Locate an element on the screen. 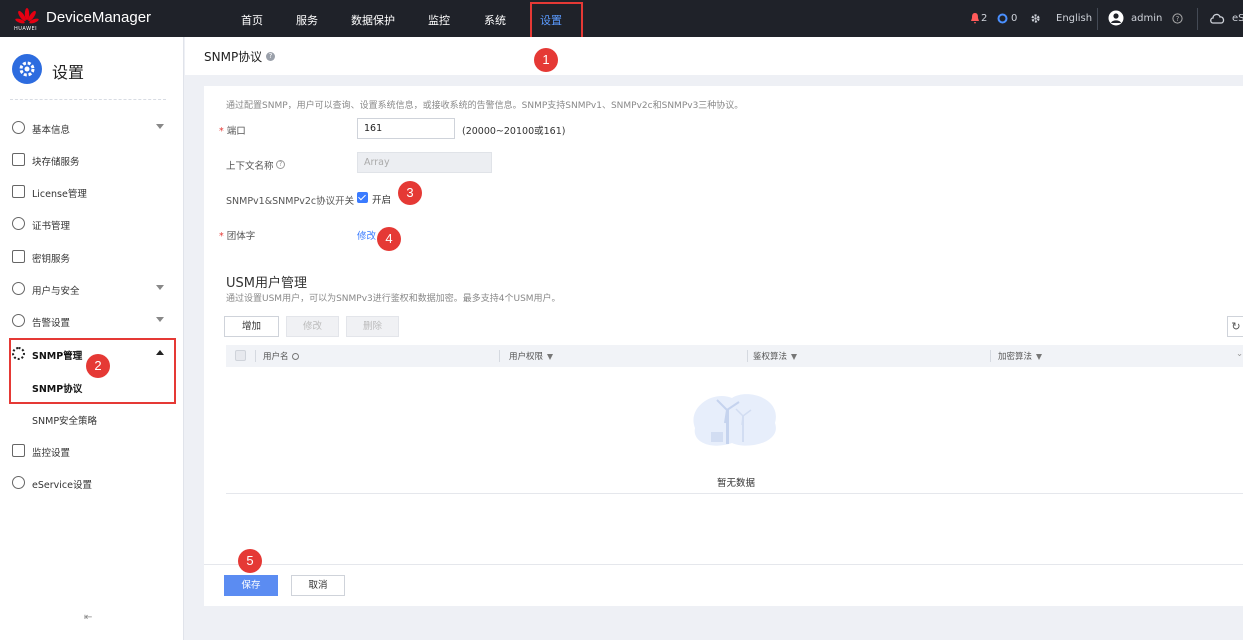  usm-table-header is located at coordinates (734, 356).